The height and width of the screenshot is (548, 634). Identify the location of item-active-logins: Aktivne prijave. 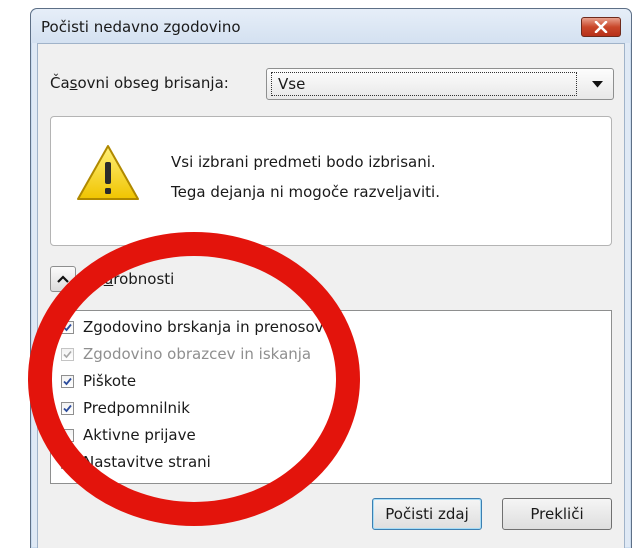
(128, 435).